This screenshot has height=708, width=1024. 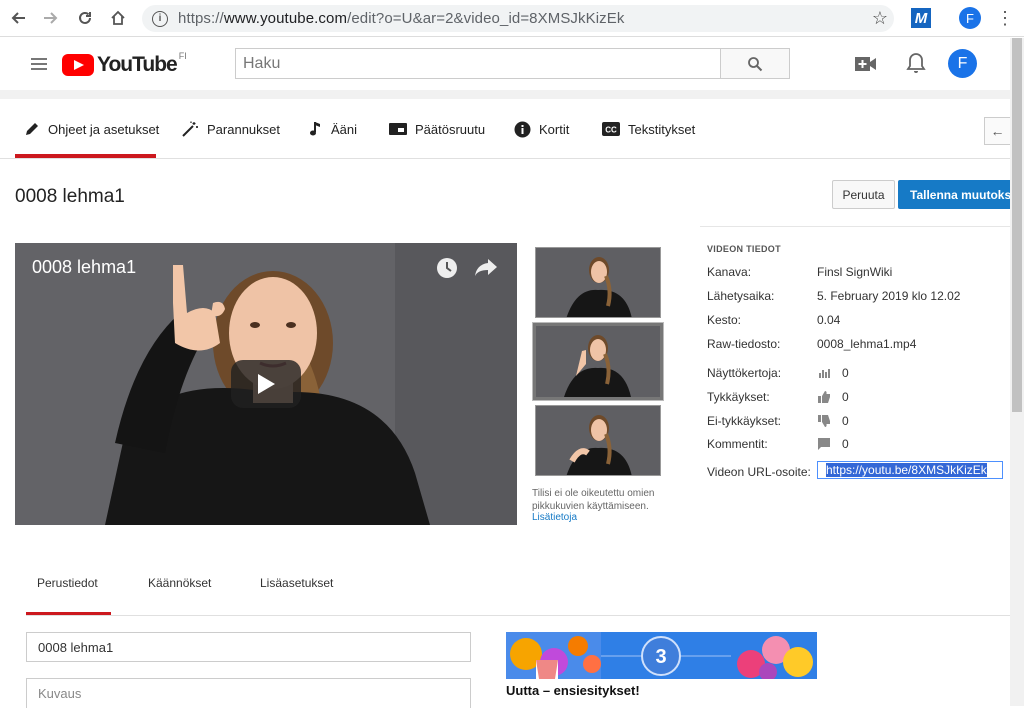 I want to click on tab-label: Ohjeet ja asetukset, so click(x=104, y=129).